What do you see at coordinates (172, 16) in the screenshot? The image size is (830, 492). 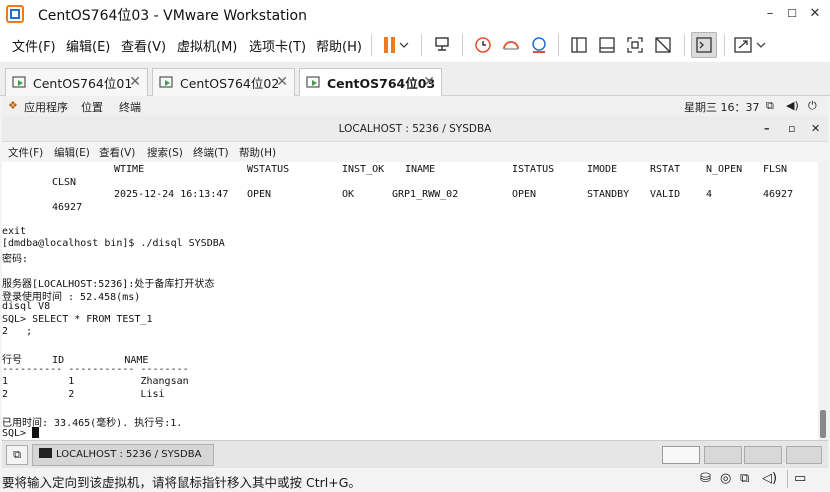 I see `window-title: CentOS764位03 - VMware Workstation` at bounding box center [172, 16].